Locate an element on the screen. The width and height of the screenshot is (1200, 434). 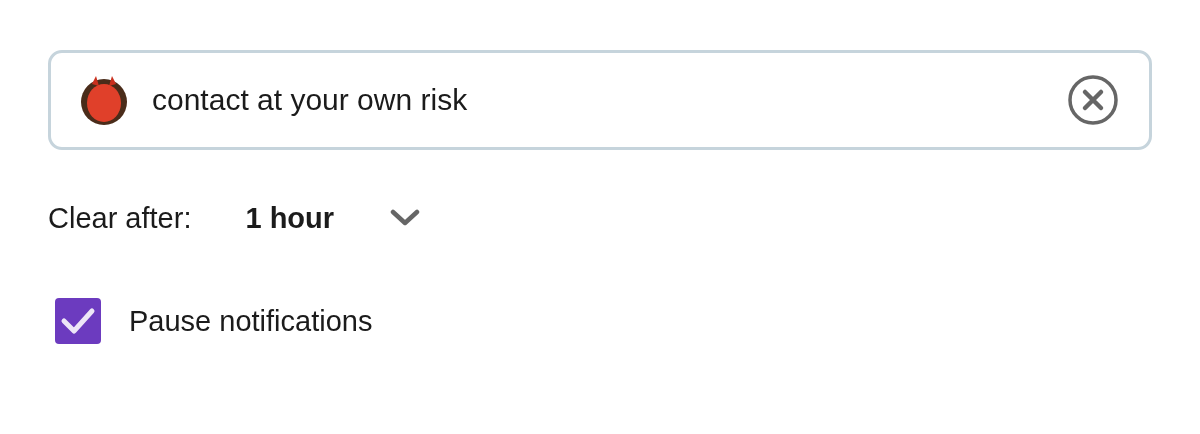
chevron-down-icon is located at coordinates (405, 218).